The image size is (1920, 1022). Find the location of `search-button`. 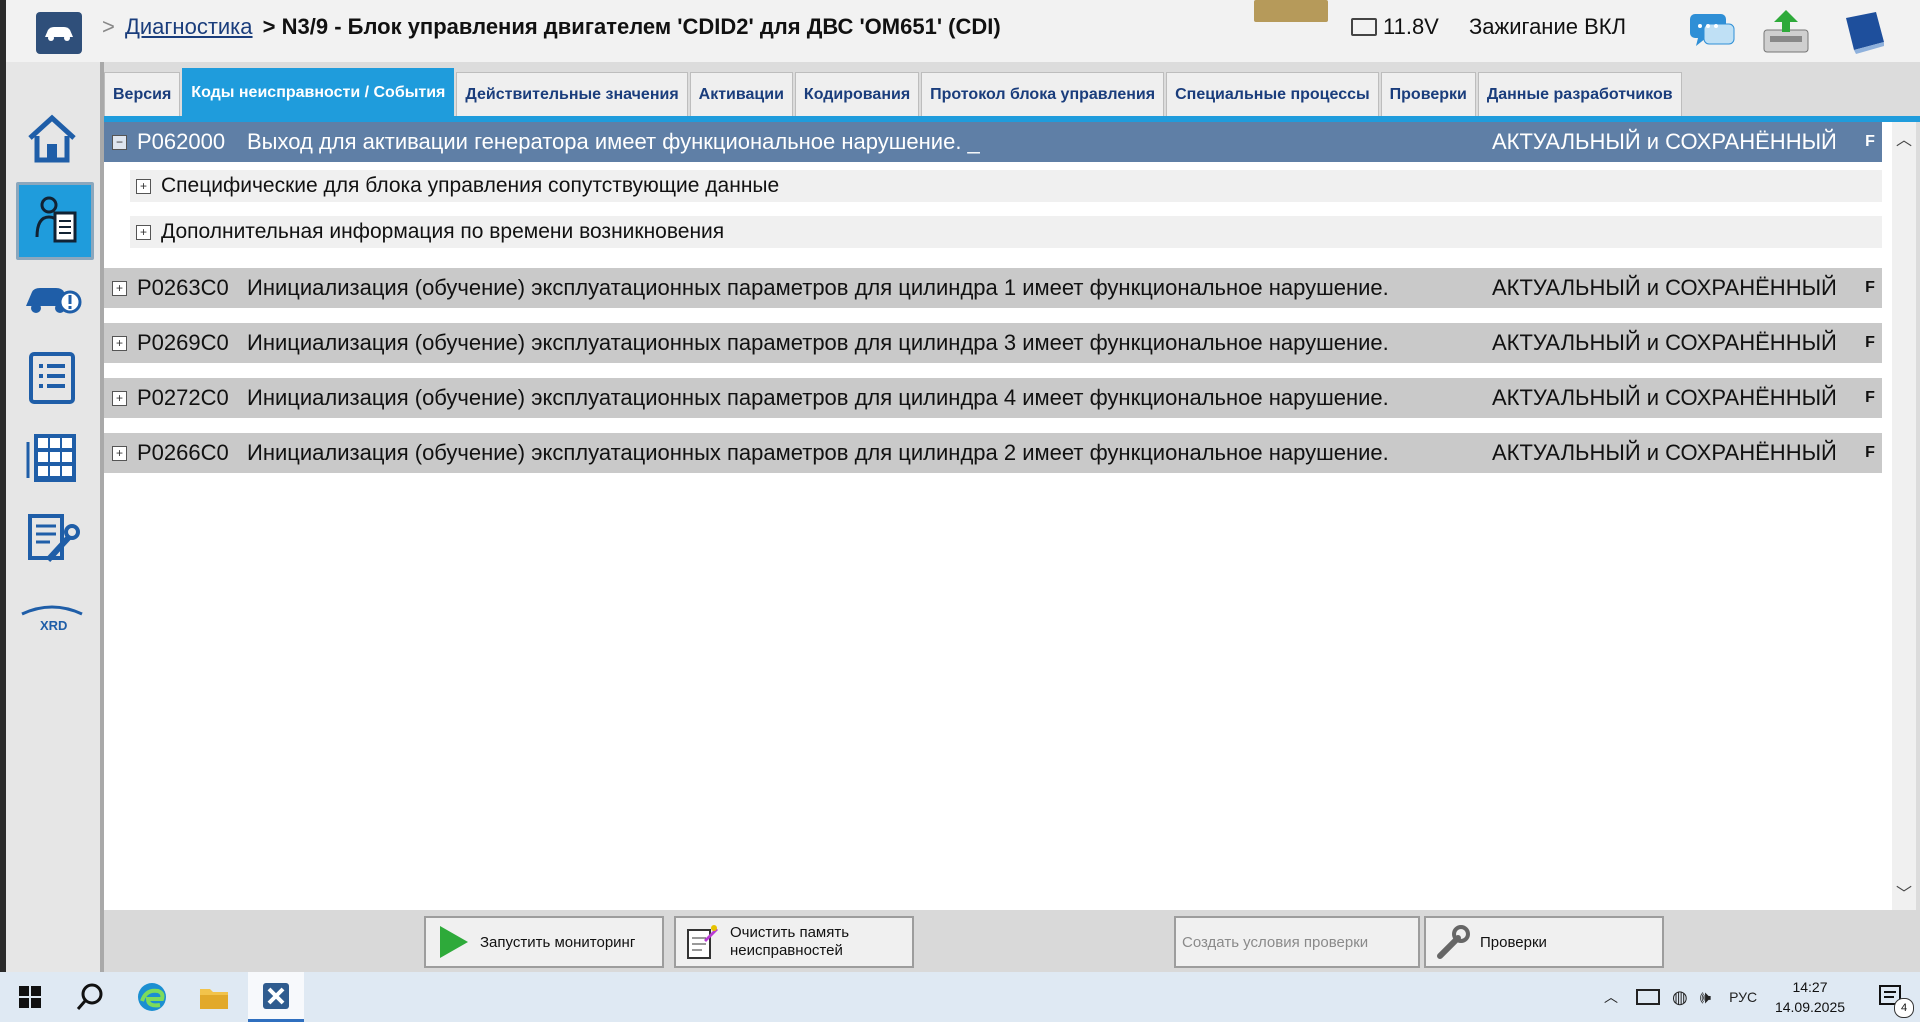

search-button is located at coordinates (90, 997).